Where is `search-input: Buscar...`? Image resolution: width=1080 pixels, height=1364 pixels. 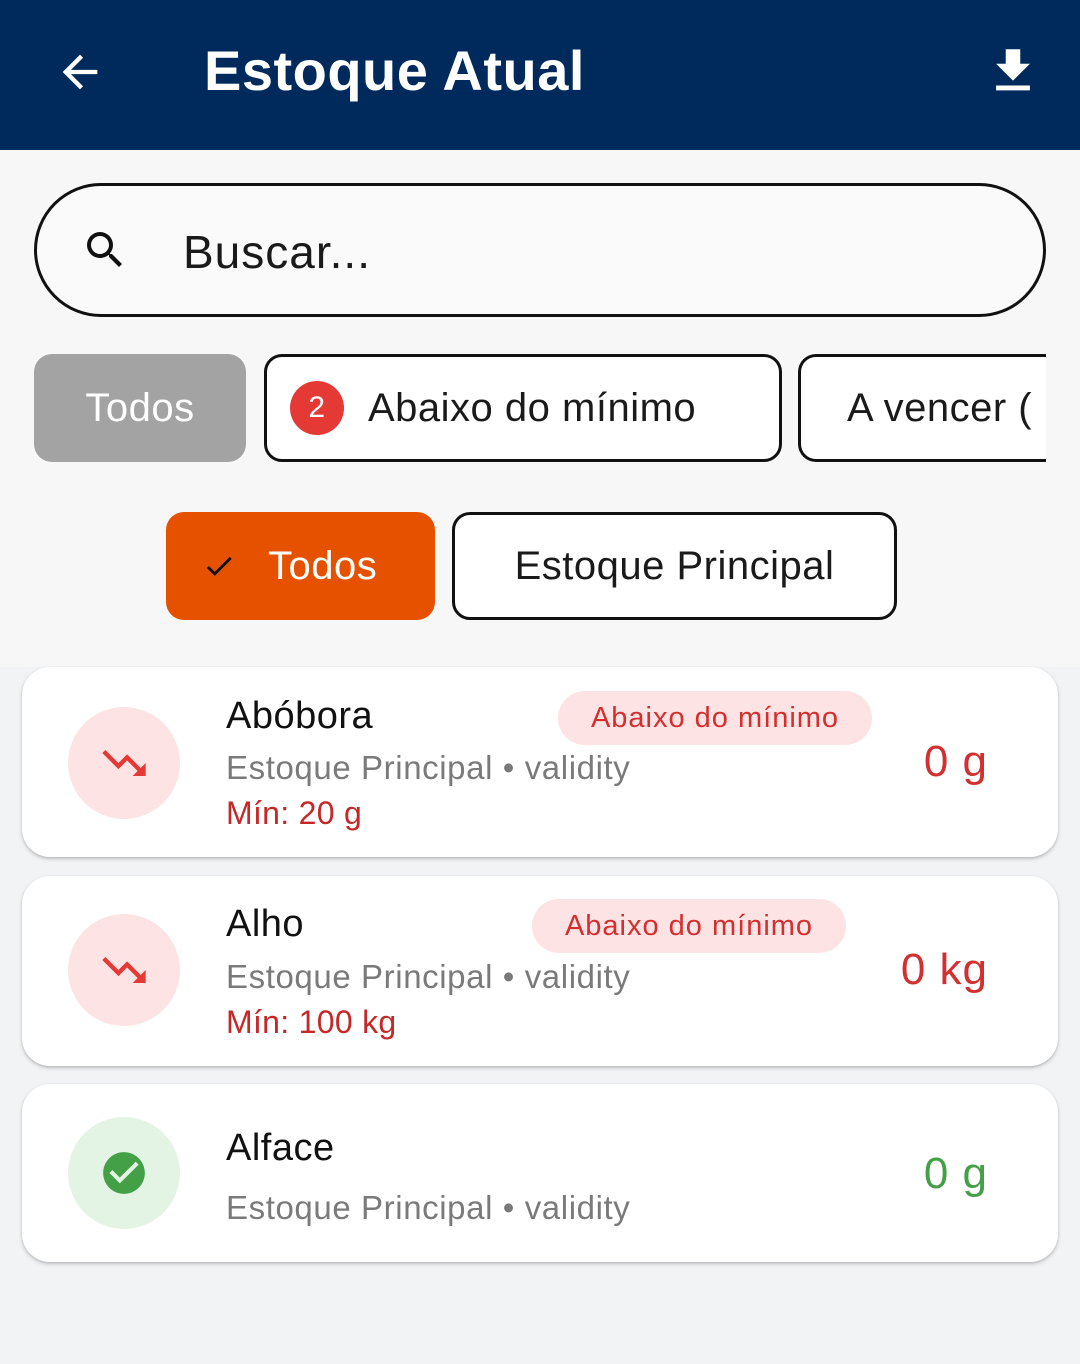
search-input: Buscar... is located at coordinates (540, 250).